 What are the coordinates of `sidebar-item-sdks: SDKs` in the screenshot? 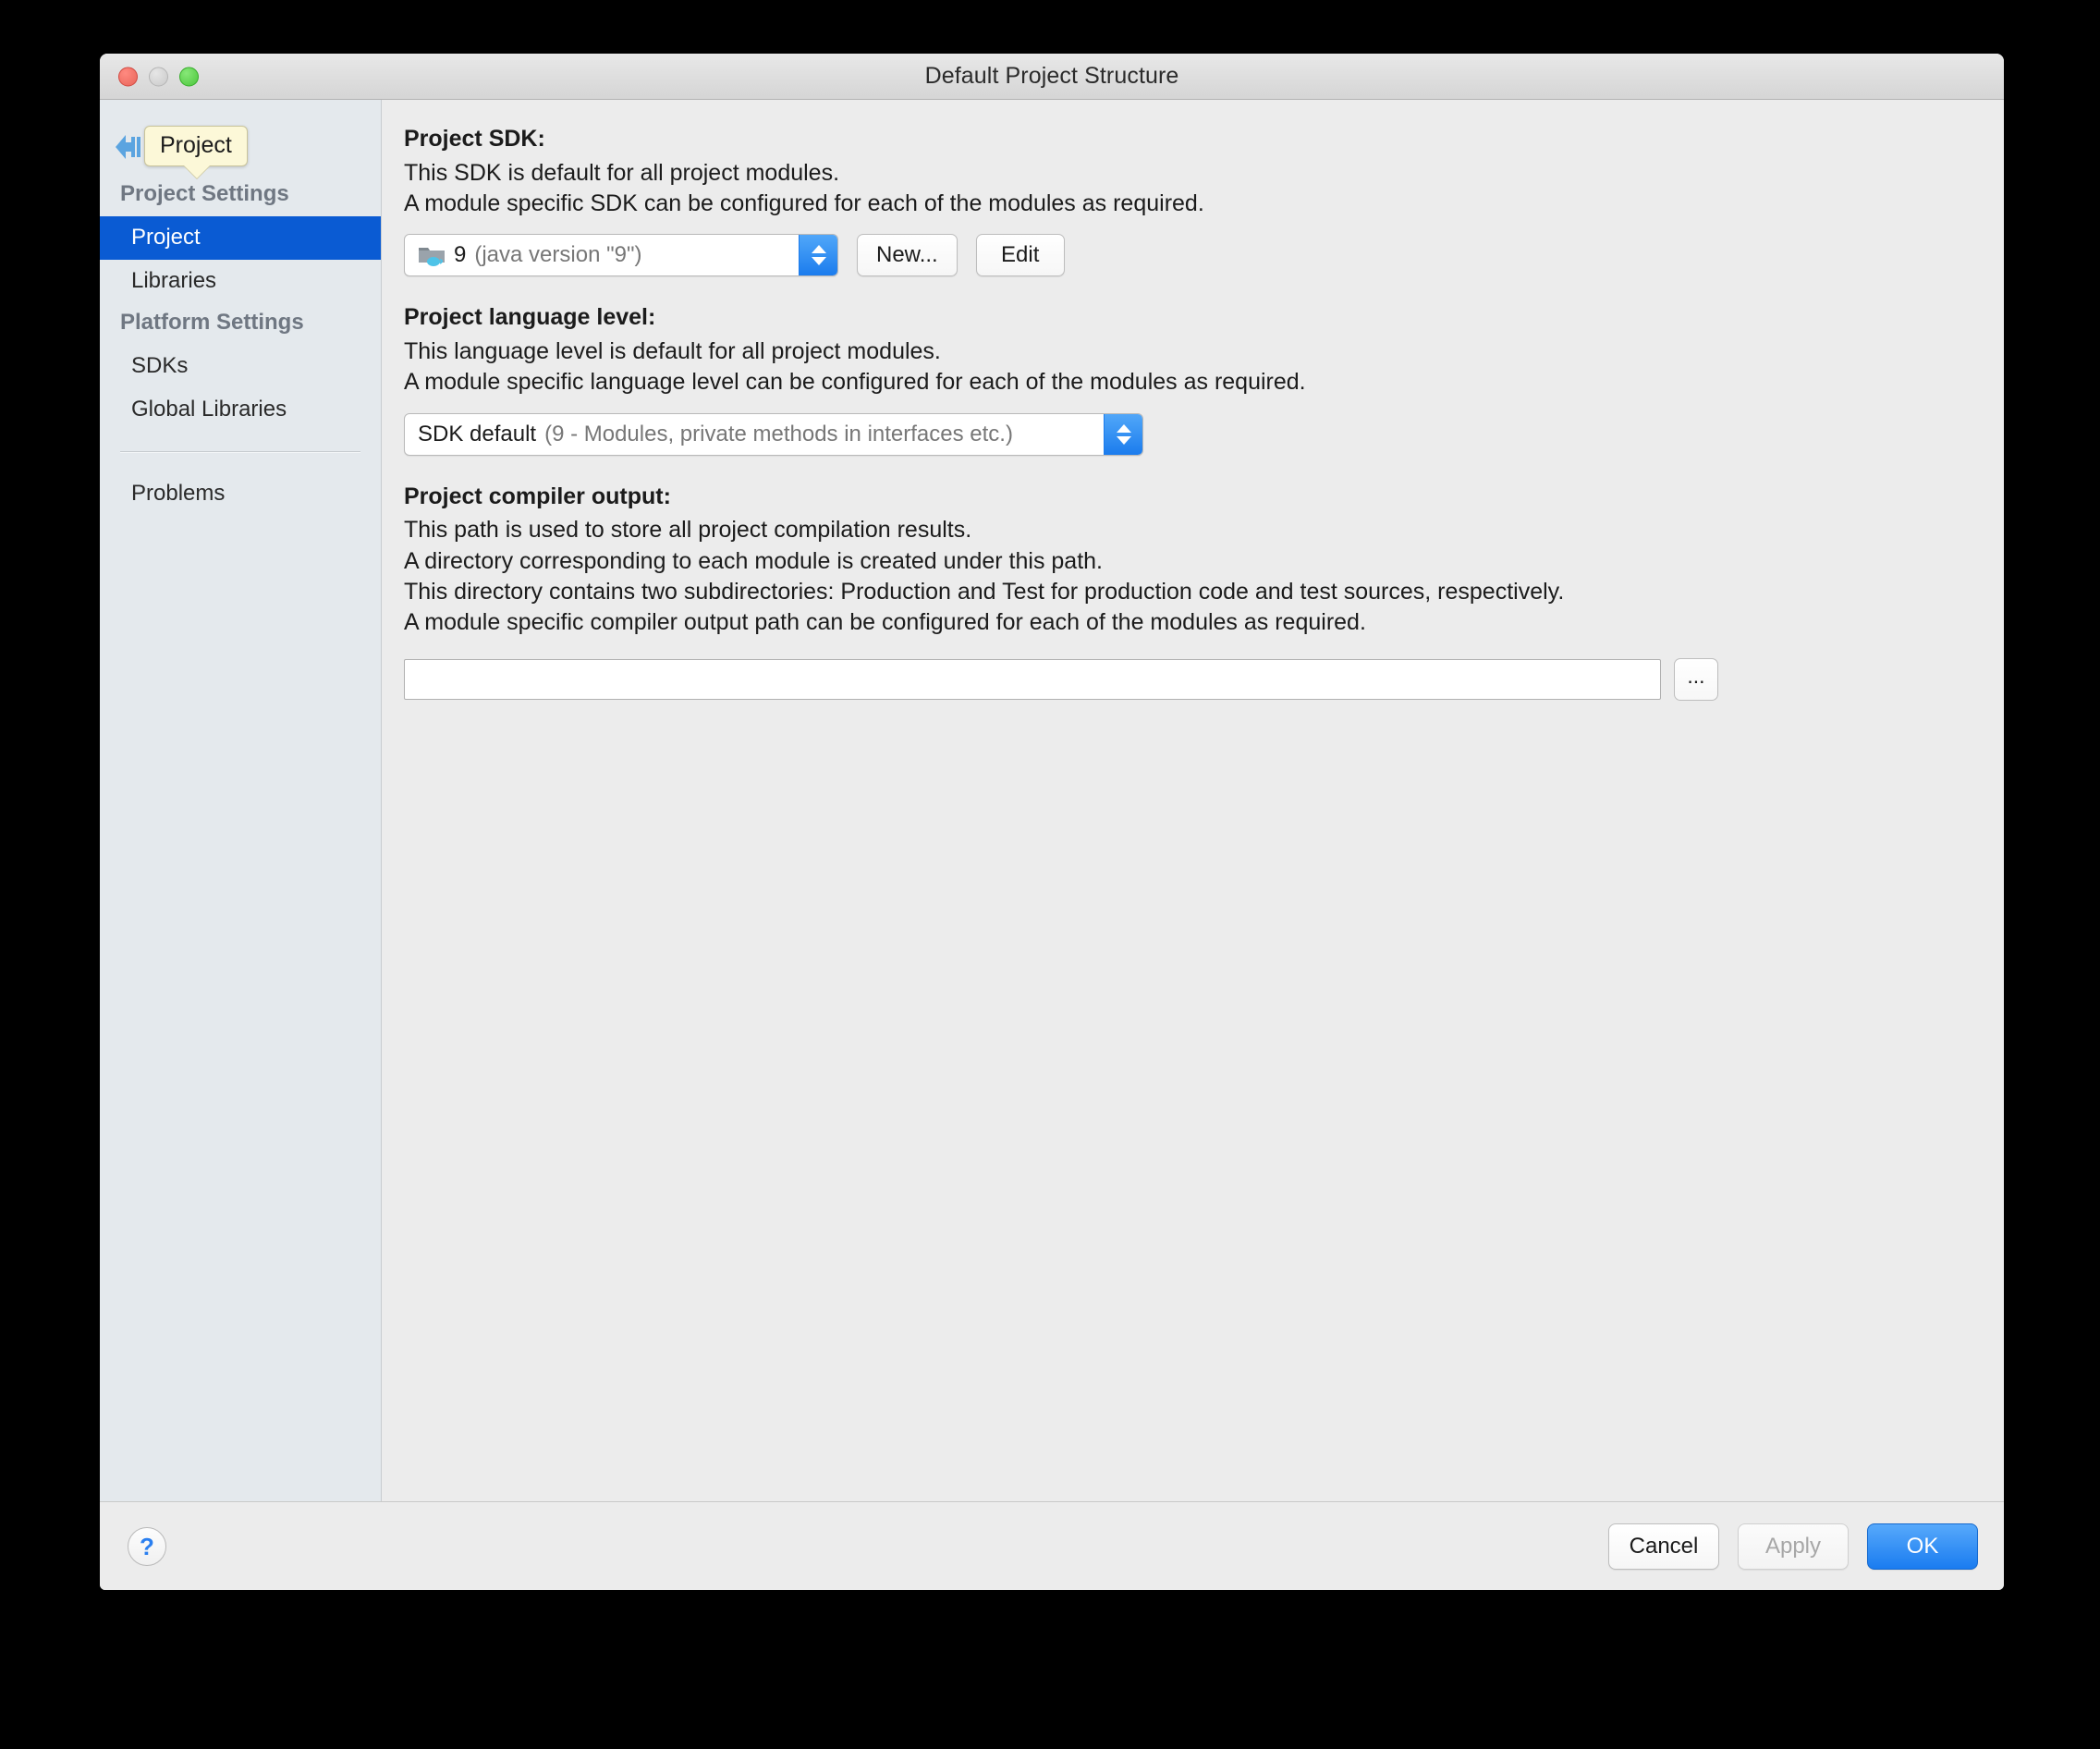 It's located at (240, 366).